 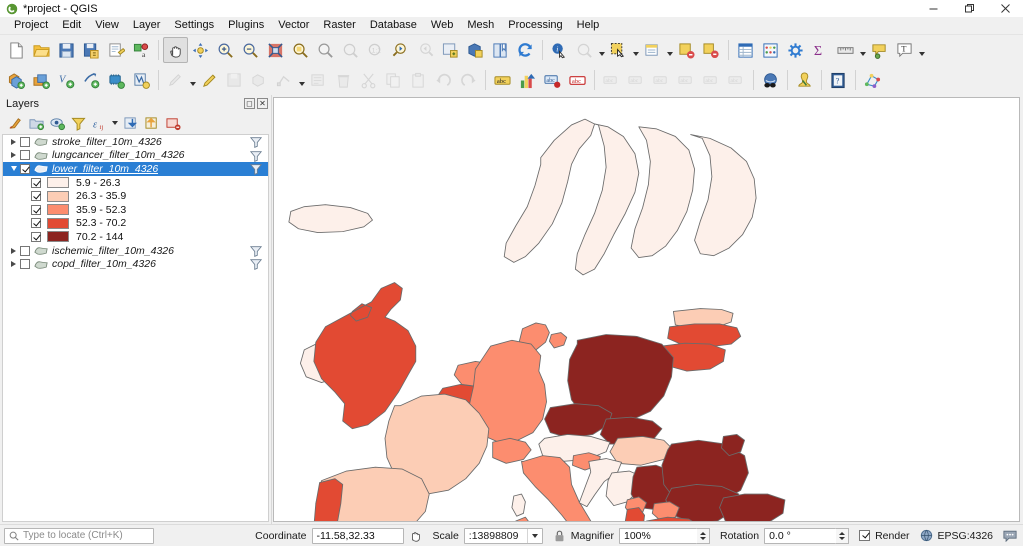 What do you see at coordinates (135, 196) in the screenshot?
I see `symbology-class-row: 26.3 - 35.9` at bounding box center [135, 196].